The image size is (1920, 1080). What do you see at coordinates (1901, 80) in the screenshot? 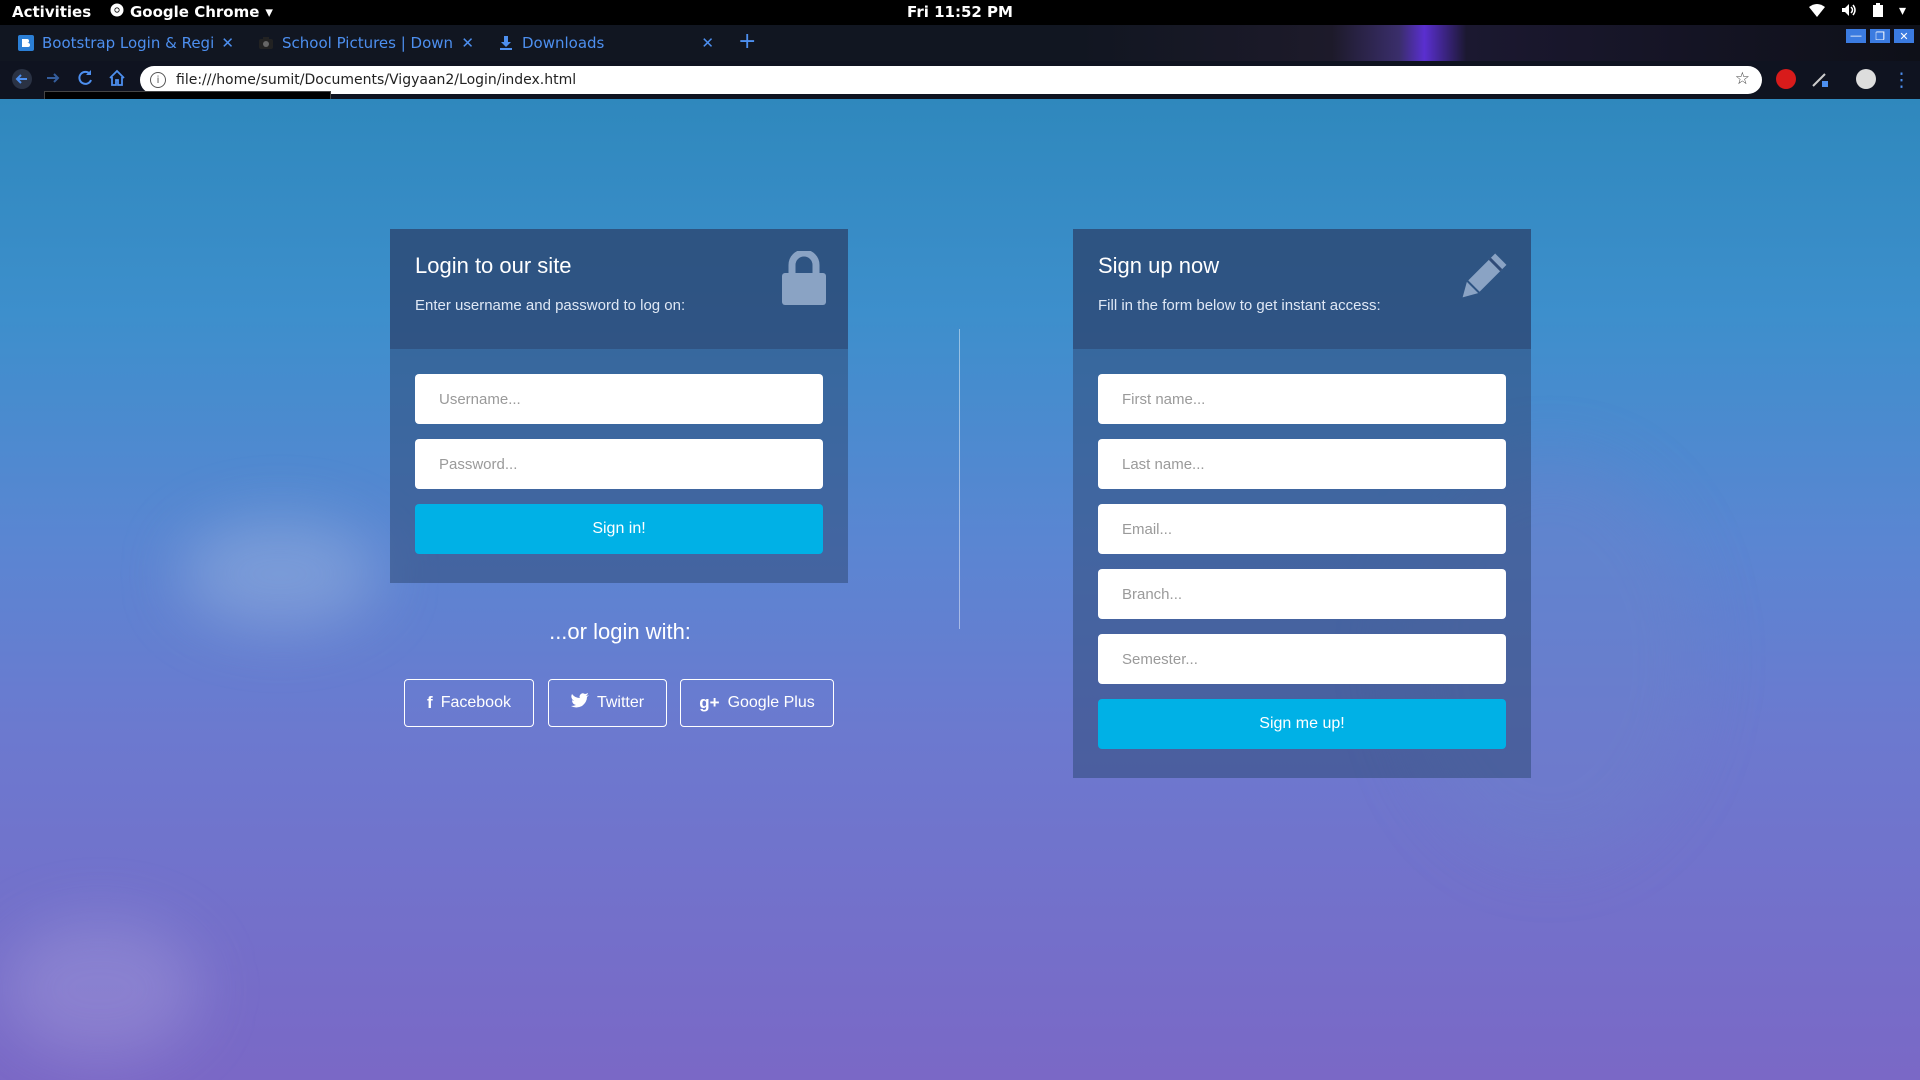
I see `menu-icon: ⋮` at bounding box center [1901, 80].